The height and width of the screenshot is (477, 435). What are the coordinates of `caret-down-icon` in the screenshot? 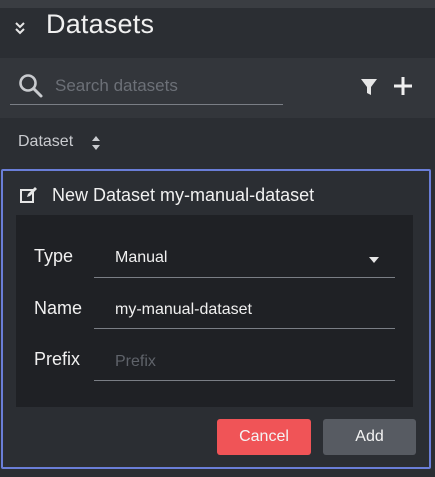 It's located at (374, 260).